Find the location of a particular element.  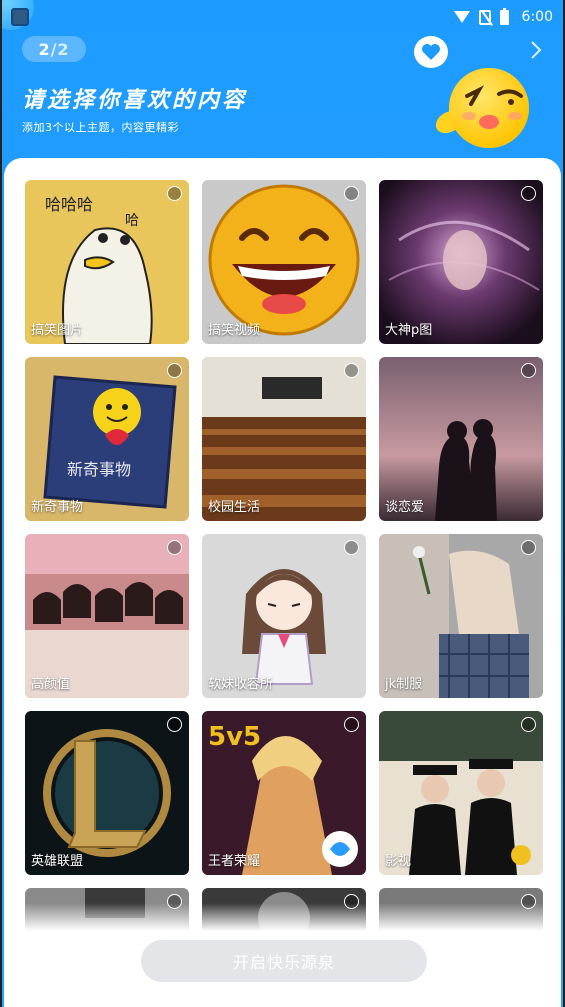

topic-tile: 校园生活 is located at coordinates (284, 439).